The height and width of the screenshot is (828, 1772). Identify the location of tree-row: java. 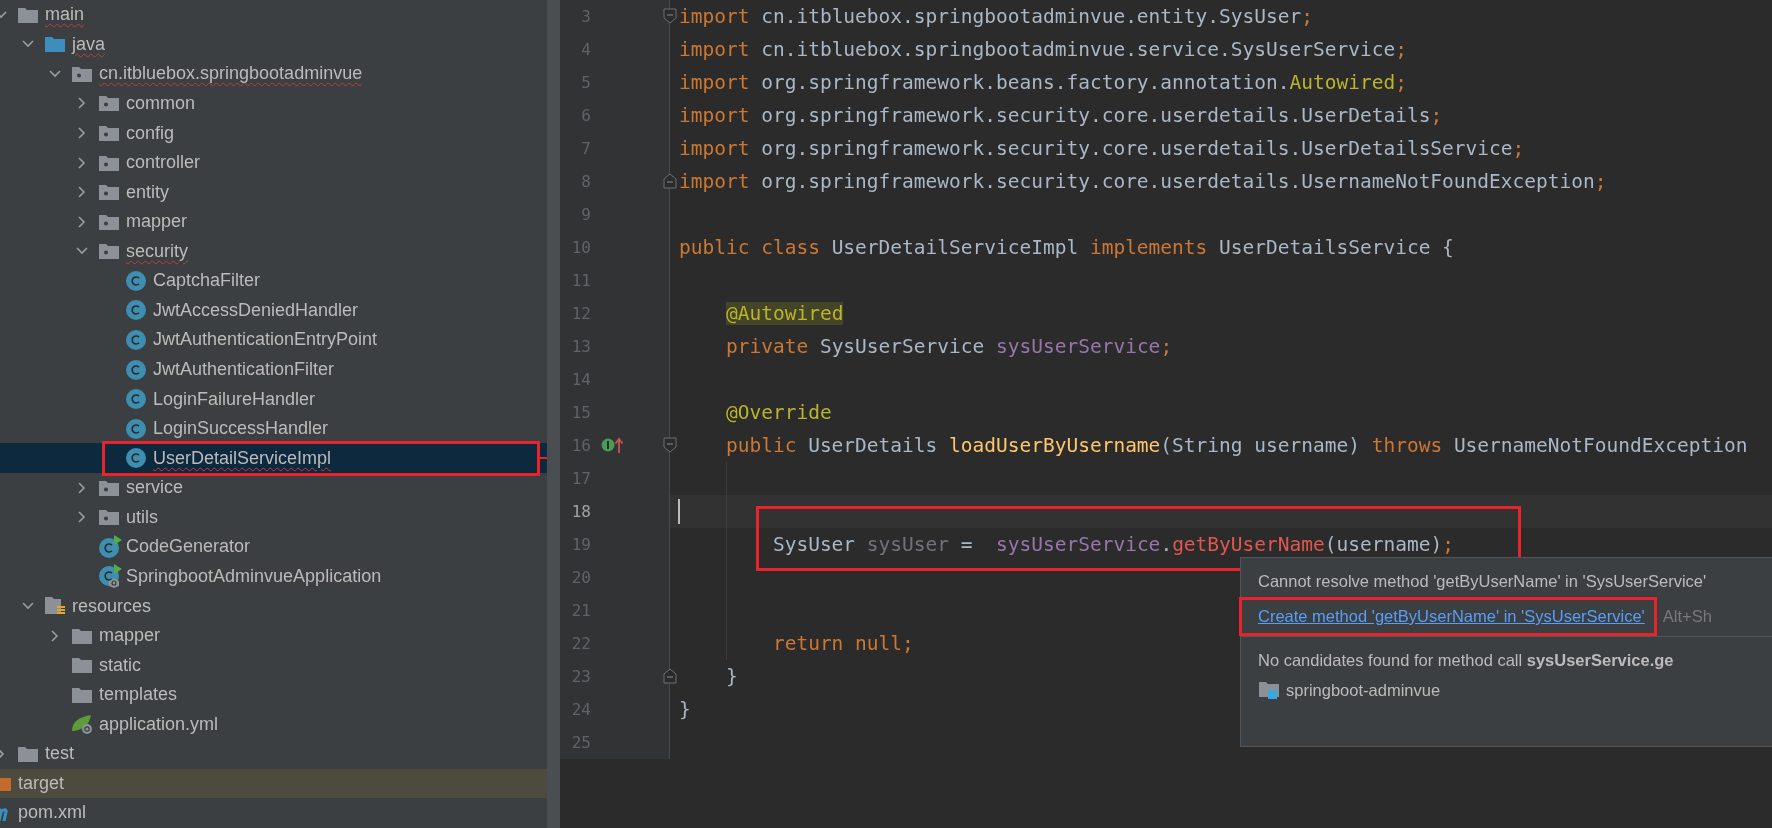
(273, 44).